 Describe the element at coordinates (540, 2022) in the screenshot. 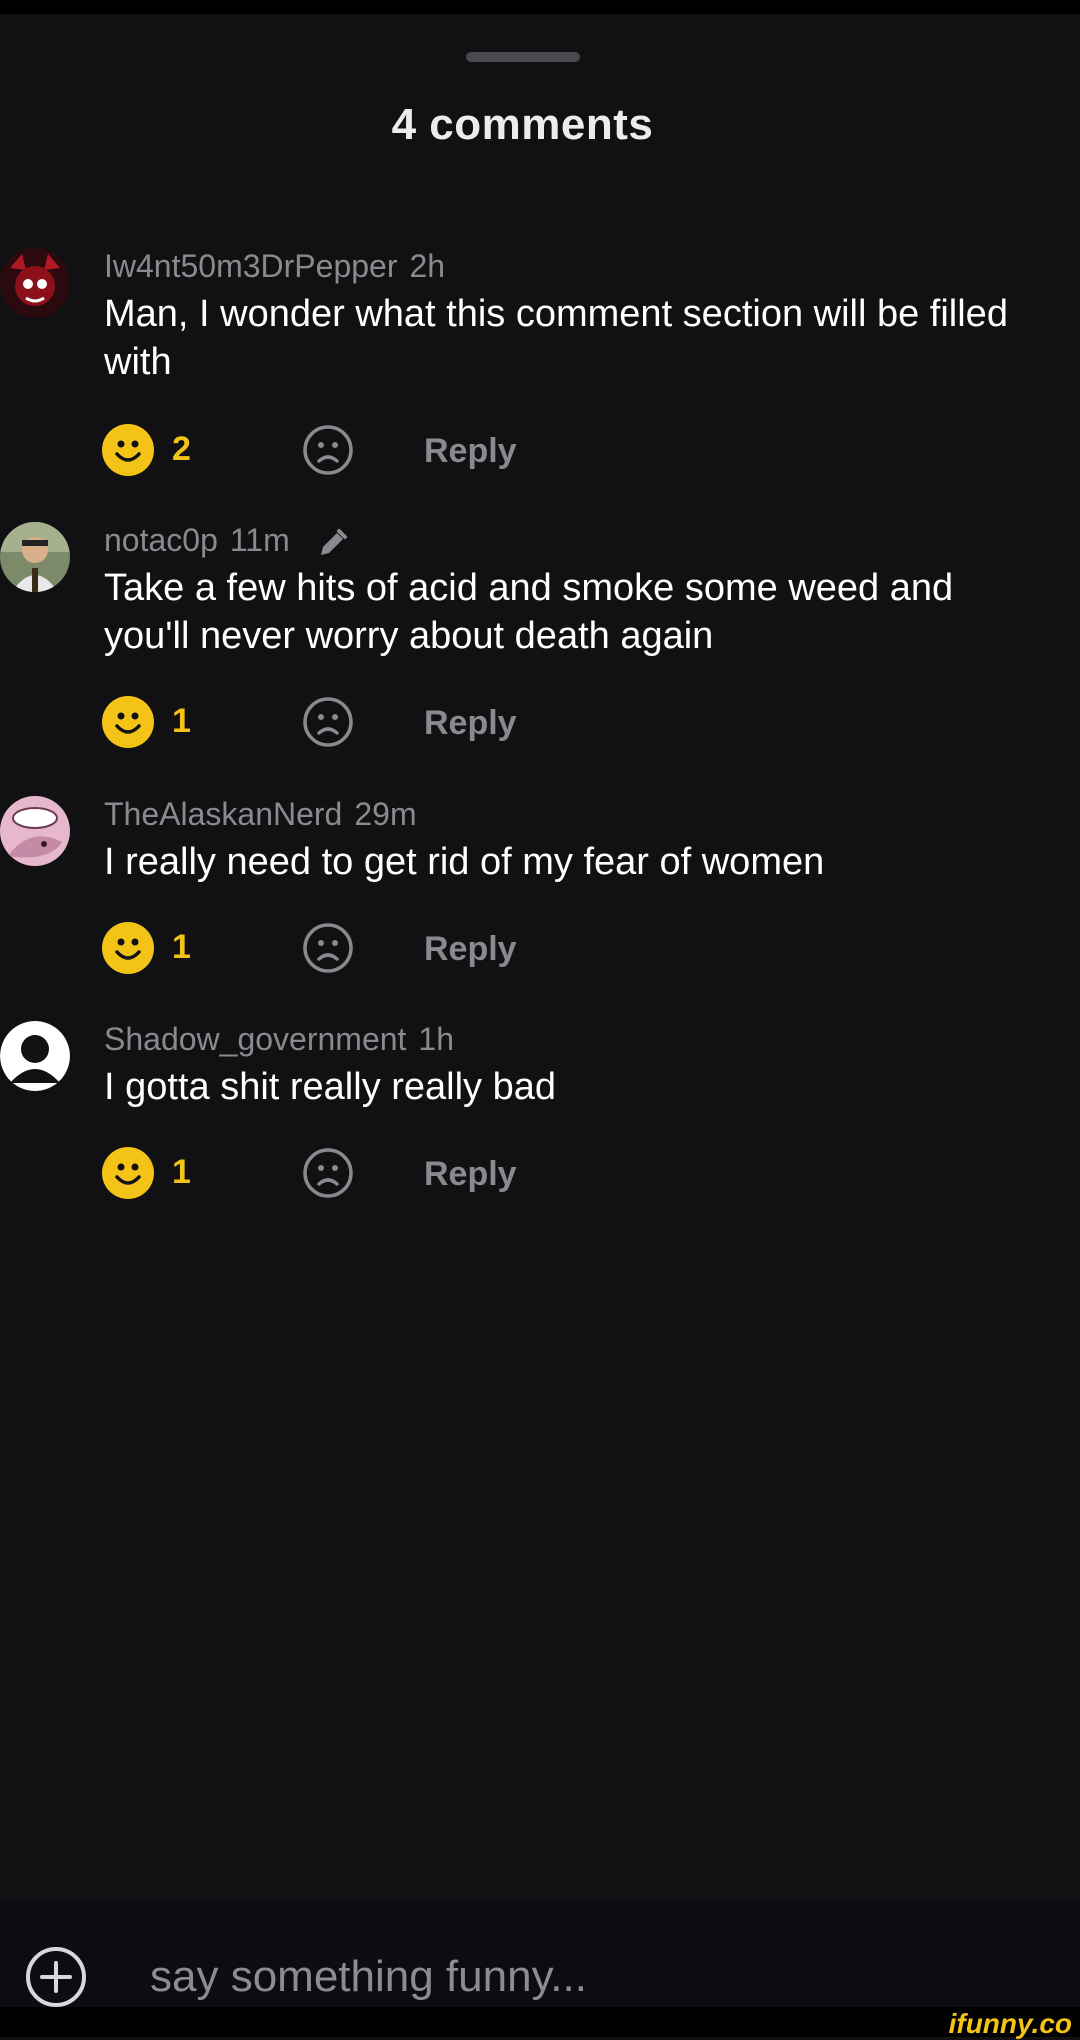

I see `bottom-bar` at that location.